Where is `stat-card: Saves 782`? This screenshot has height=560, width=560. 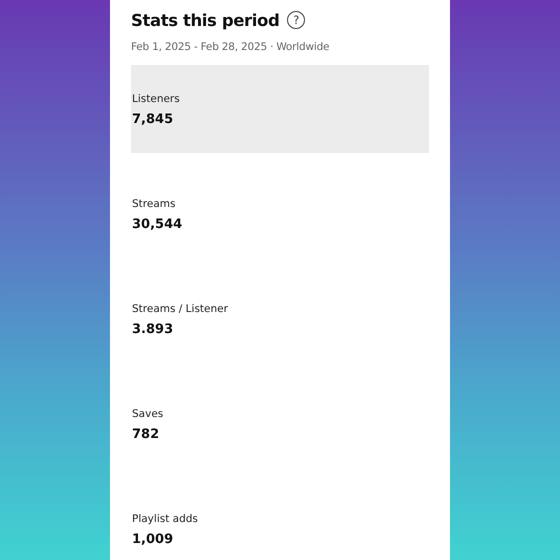
stat-card: Saves 782 is located at coordinates (280, 424).